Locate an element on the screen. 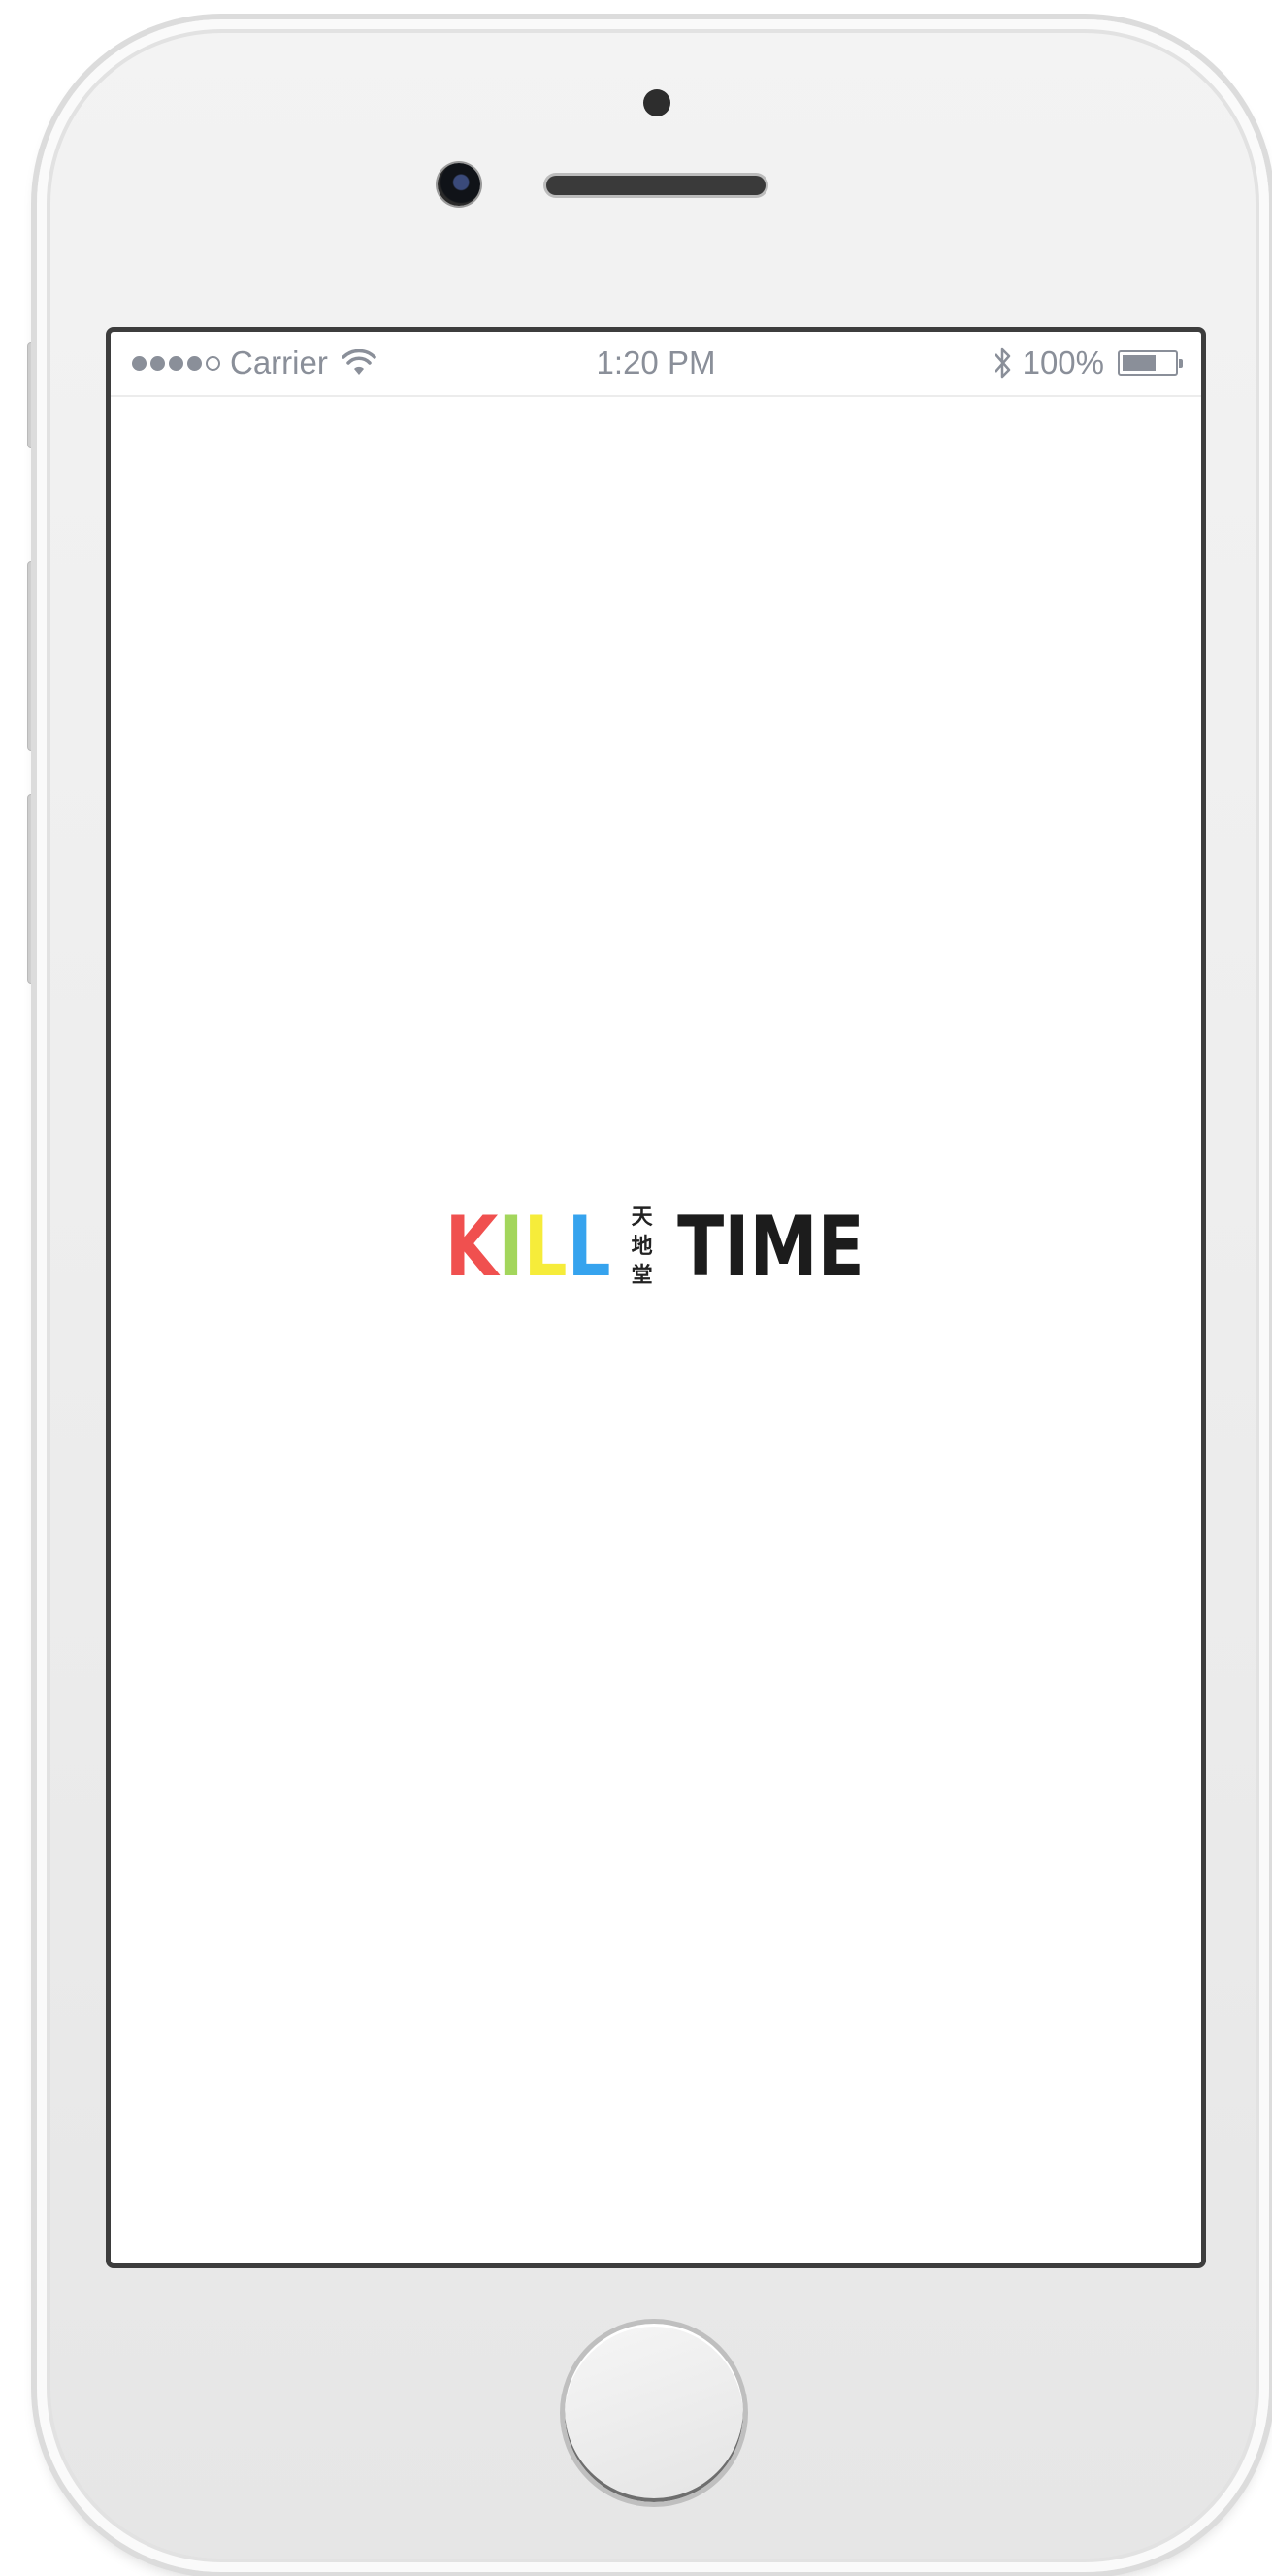 The height and width of the screenshot is (2576, 1272). battery-percent: 100% is located at coordinates (1063, 362).